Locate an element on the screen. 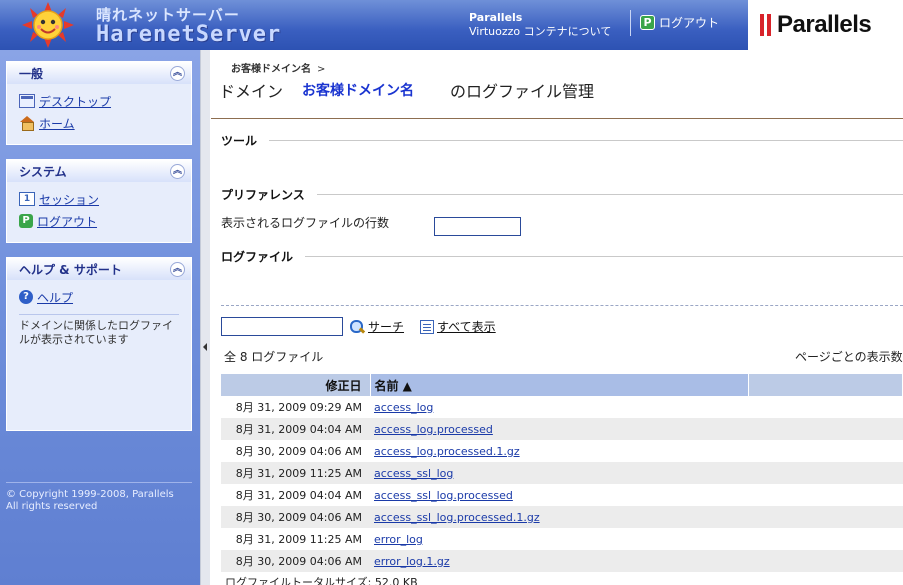  about-text: Virtuozzo コンテナについて is located at coordinates (540, 31).